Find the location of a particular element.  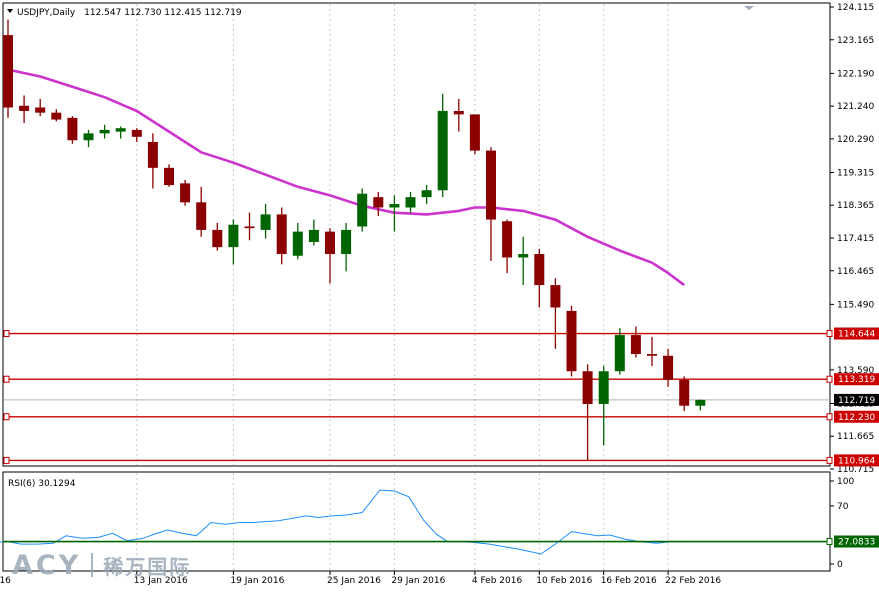

price-tick-label: 116.465 is located at coordinates (855, 272).